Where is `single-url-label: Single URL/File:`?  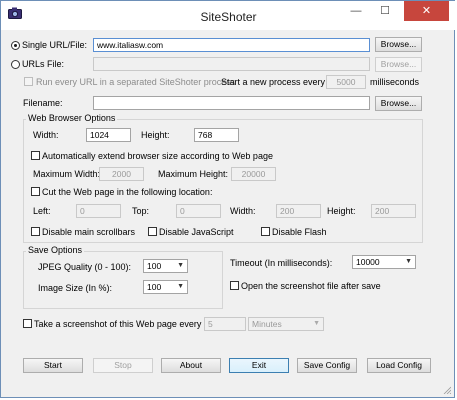
single-url-label: Single URL/File: is located at coordinates (55, 45).